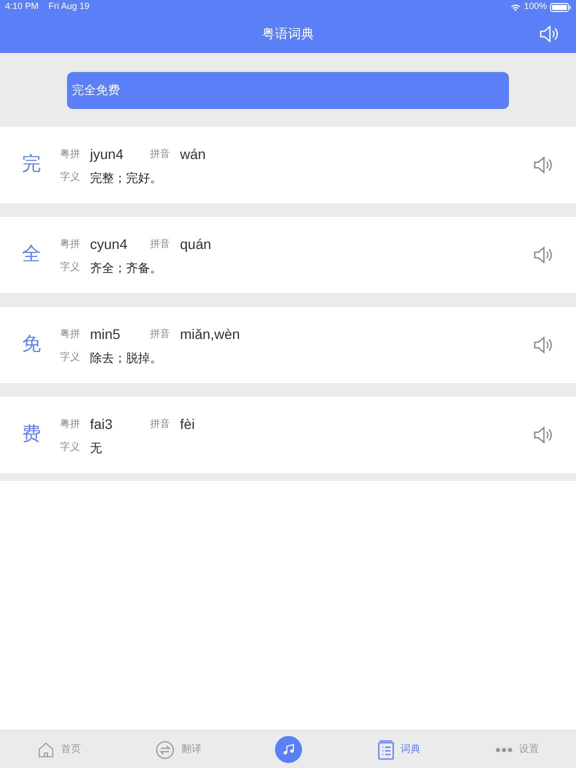 This screenshot has width=576, height=768. I want to click on music-note-icon, so click(289, 749).